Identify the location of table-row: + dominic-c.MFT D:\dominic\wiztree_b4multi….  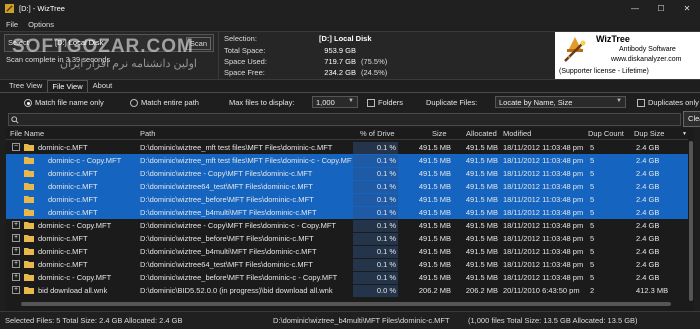
(350, 251).